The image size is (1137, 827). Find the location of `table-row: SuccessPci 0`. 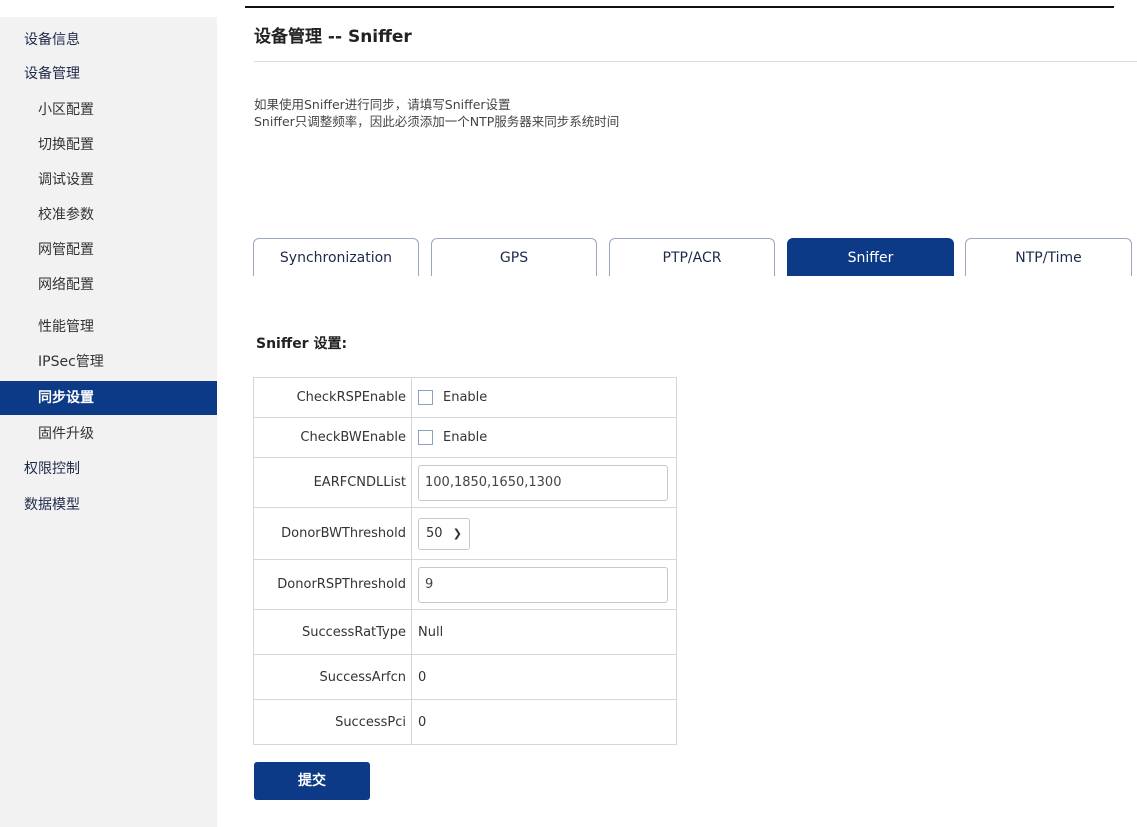

table-row: SuccessPci 0 is located at coordinates (465, 722).